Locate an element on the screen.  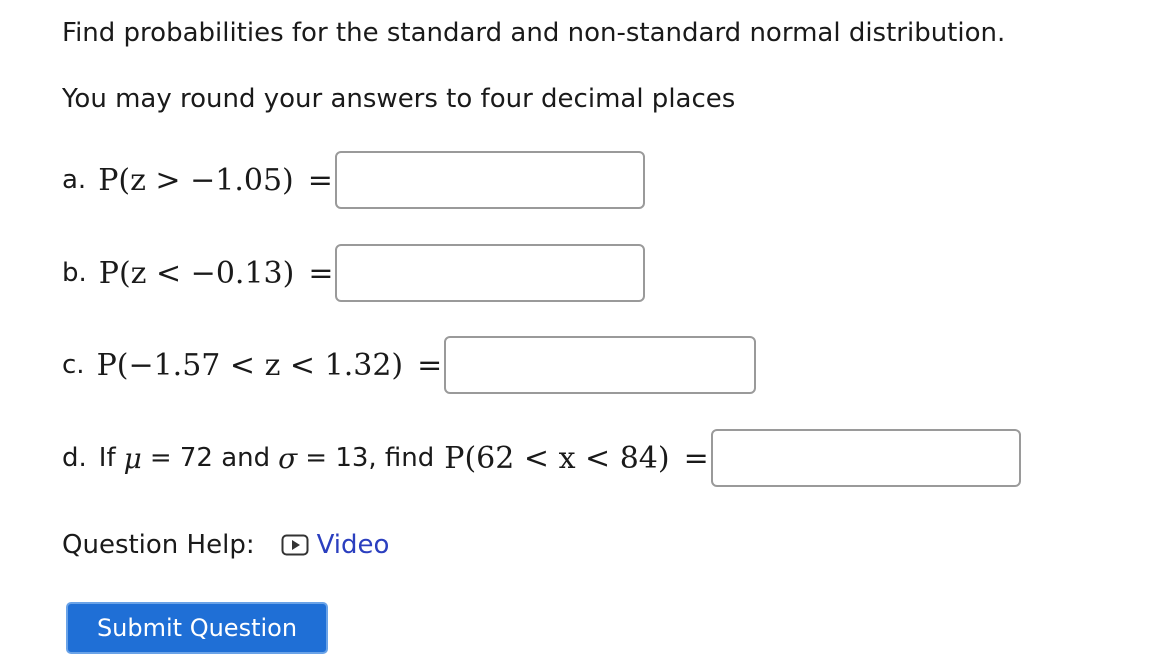
question-c-expression: P(−1.57 < z < 1.32) is located at coordinates (250, 365).